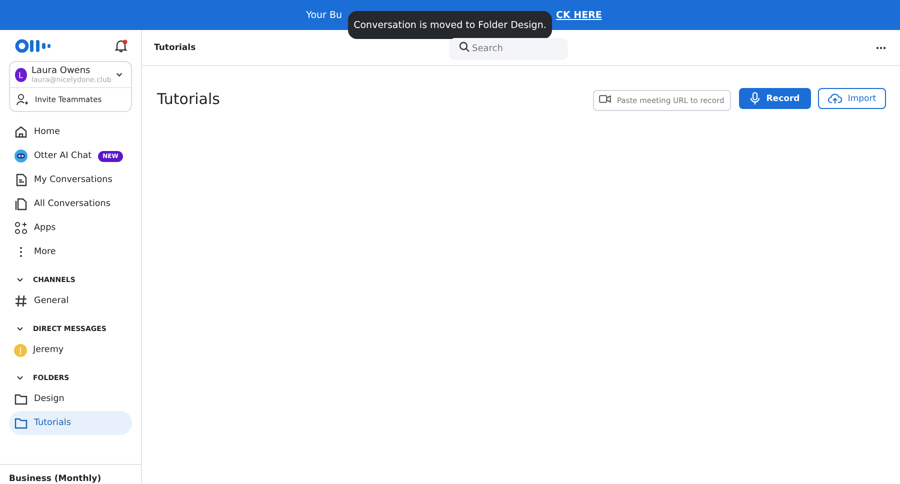 This screenshot has height=484, width=900. Describe the element at coordinates (21, 75) in the screenshot. I see `avatar: L` at that location.